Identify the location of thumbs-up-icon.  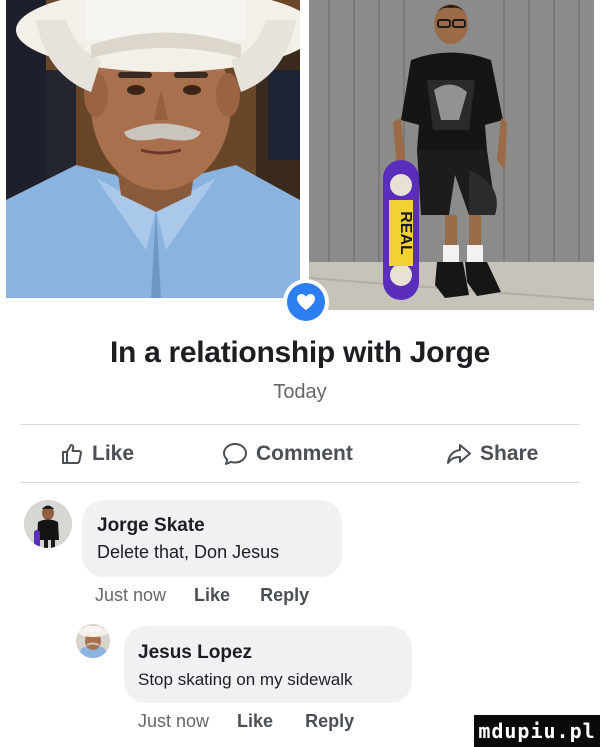
(72, 454).